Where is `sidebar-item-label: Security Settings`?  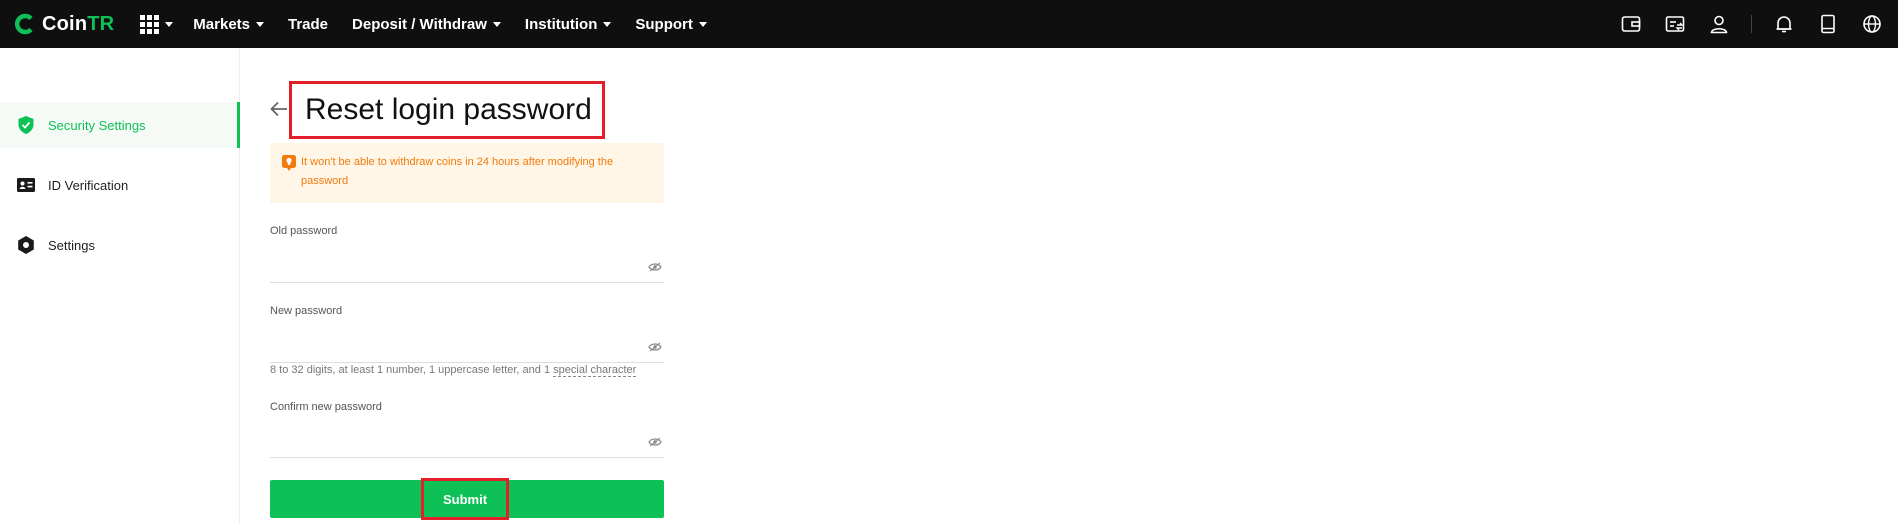 sidebar-item-label: Security Settings is located at coordinates (97, 125).